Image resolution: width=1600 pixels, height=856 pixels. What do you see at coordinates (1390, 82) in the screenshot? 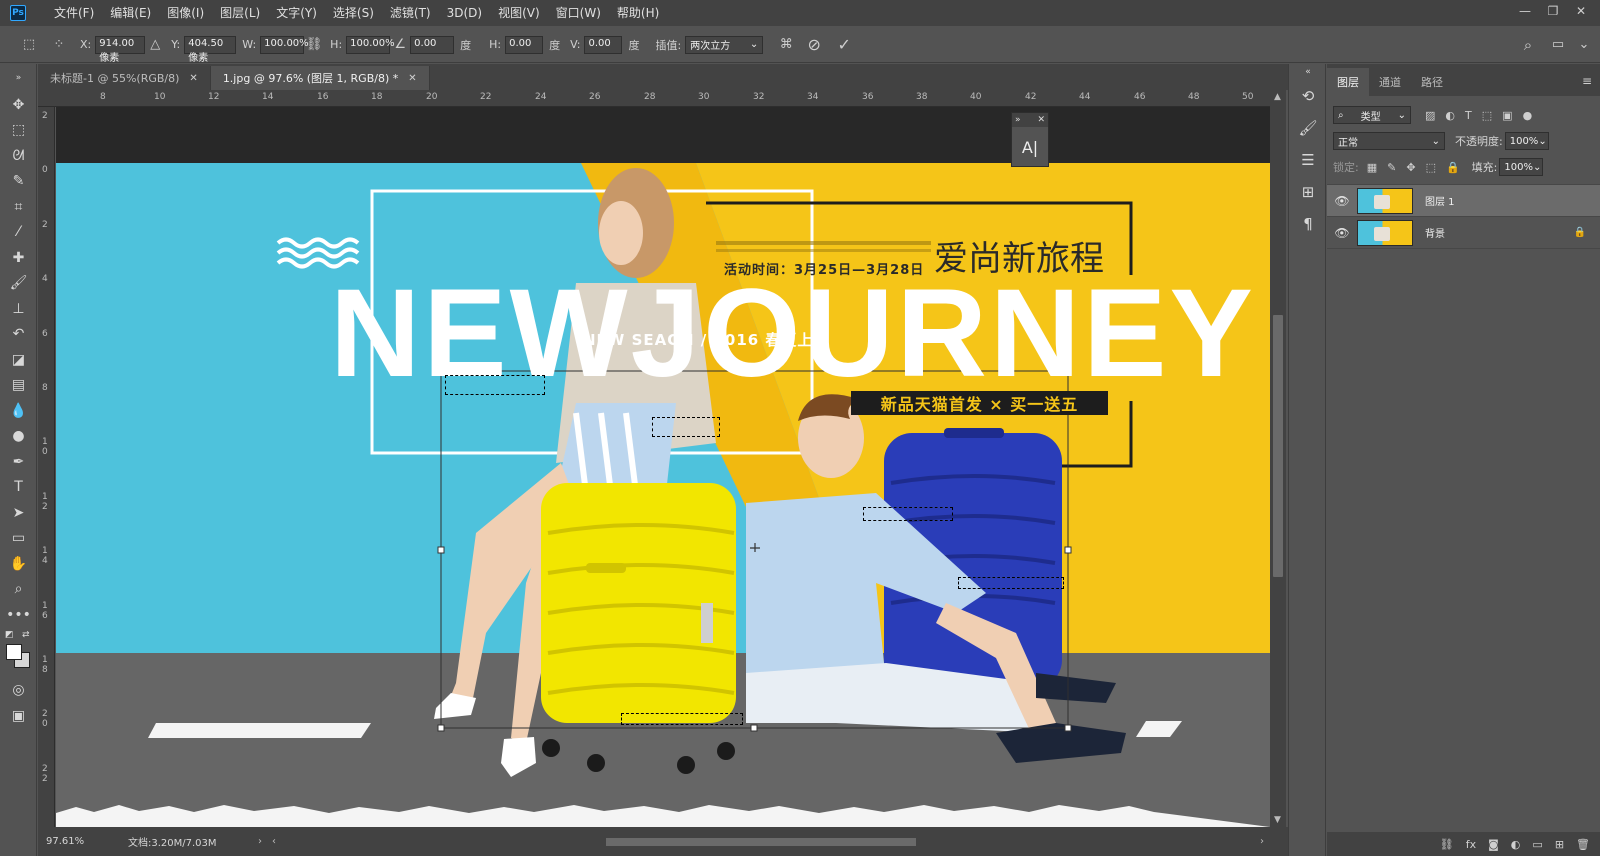
I see `tab-channels: 通道` at bounding box center [1390, 82].